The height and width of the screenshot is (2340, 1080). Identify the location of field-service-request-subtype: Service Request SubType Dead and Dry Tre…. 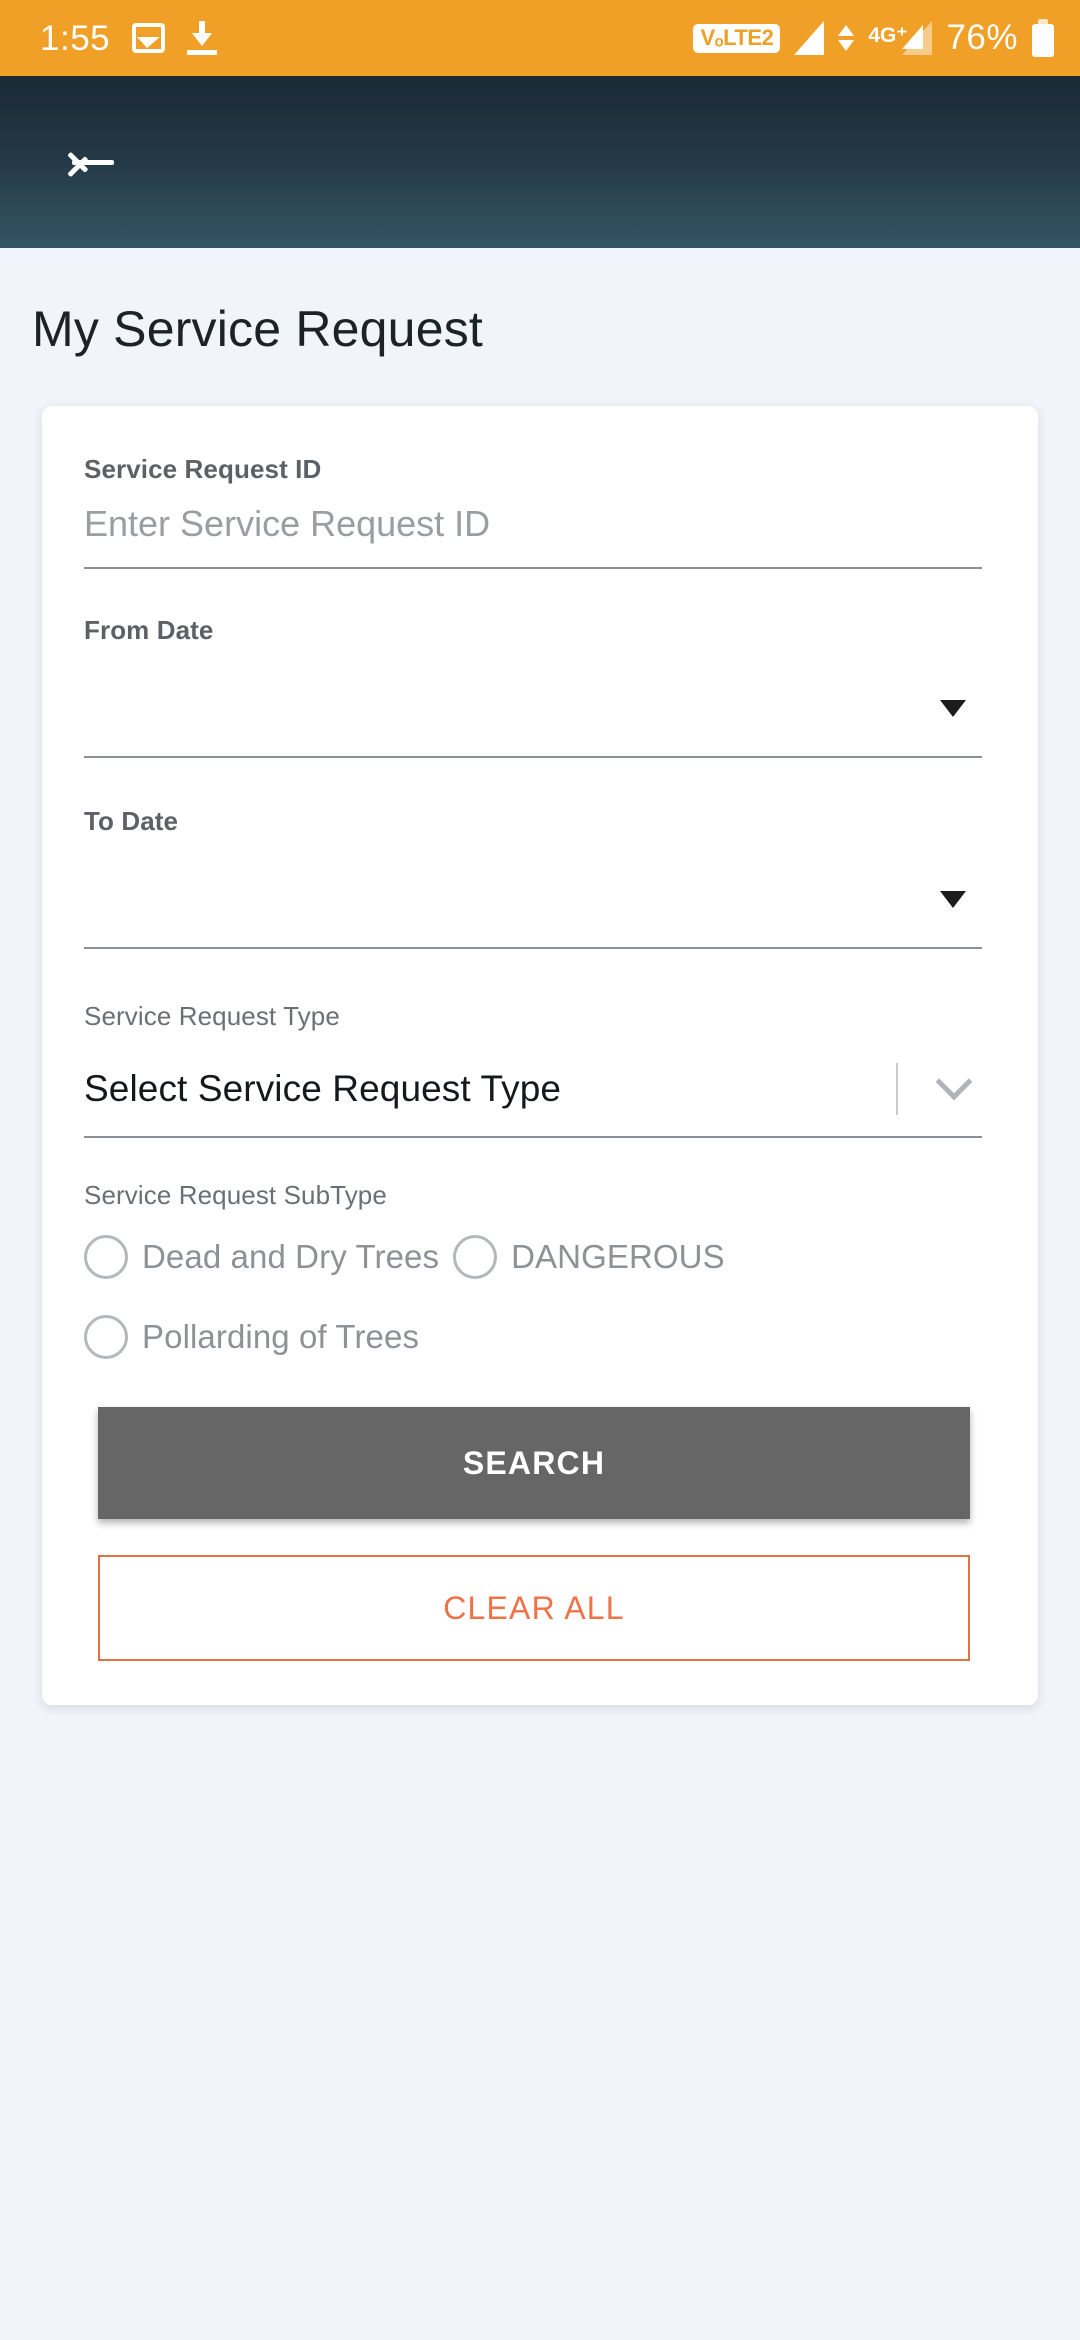
(533, 1269).